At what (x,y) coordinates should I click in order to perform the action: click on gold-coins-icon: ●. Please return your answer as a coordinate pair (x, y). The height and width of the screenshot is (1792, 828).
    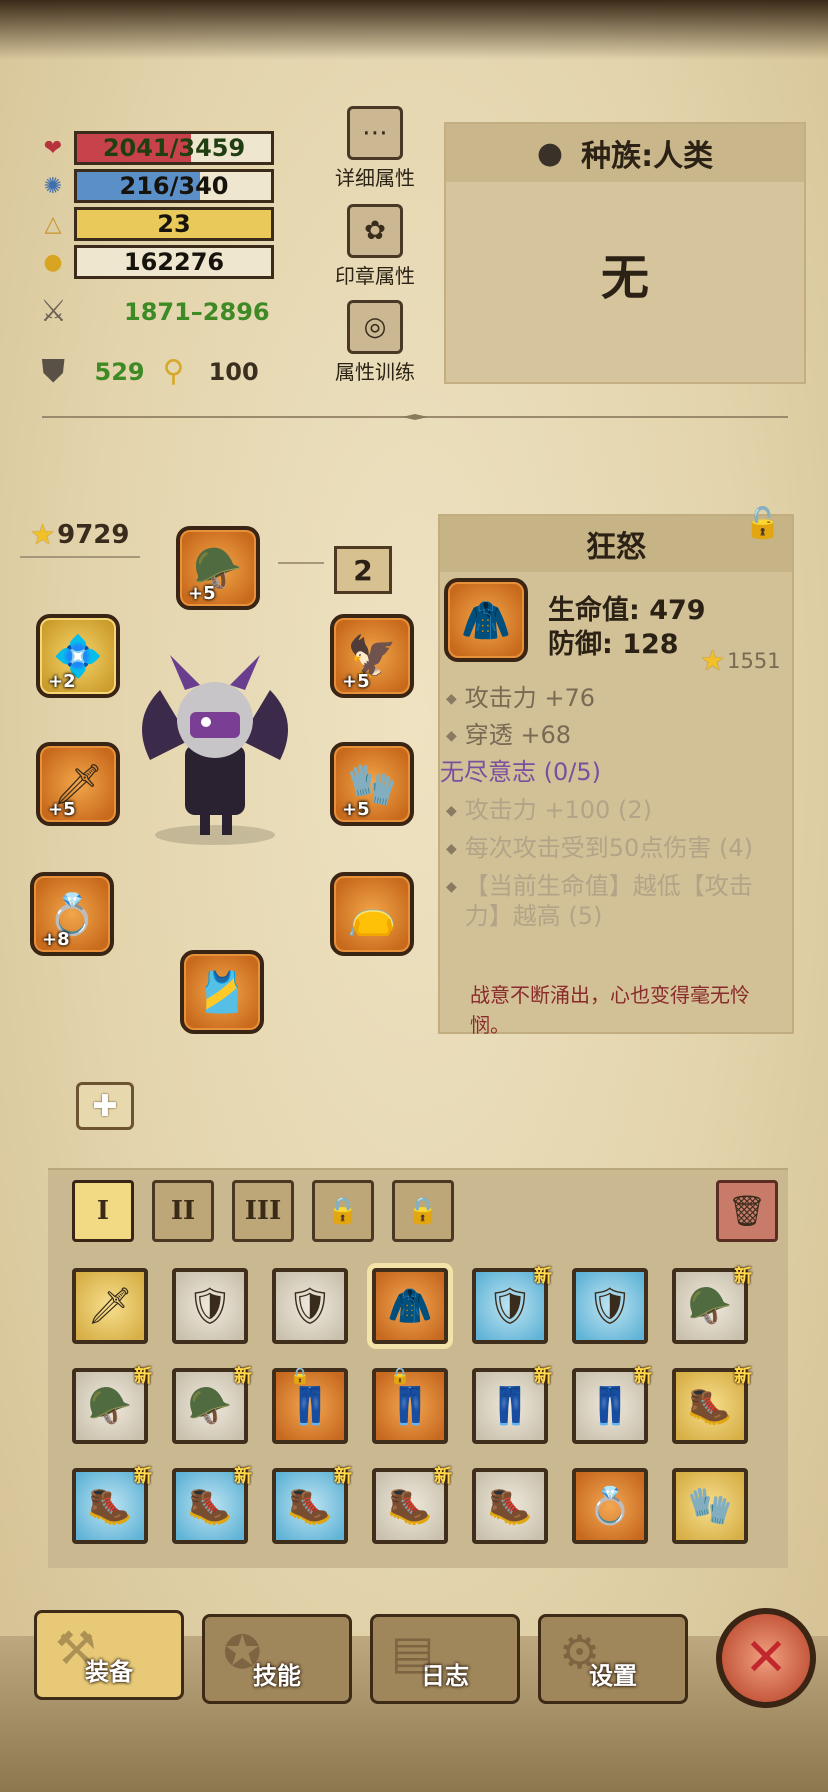
    Looking at the image, I should click on (53, 262).